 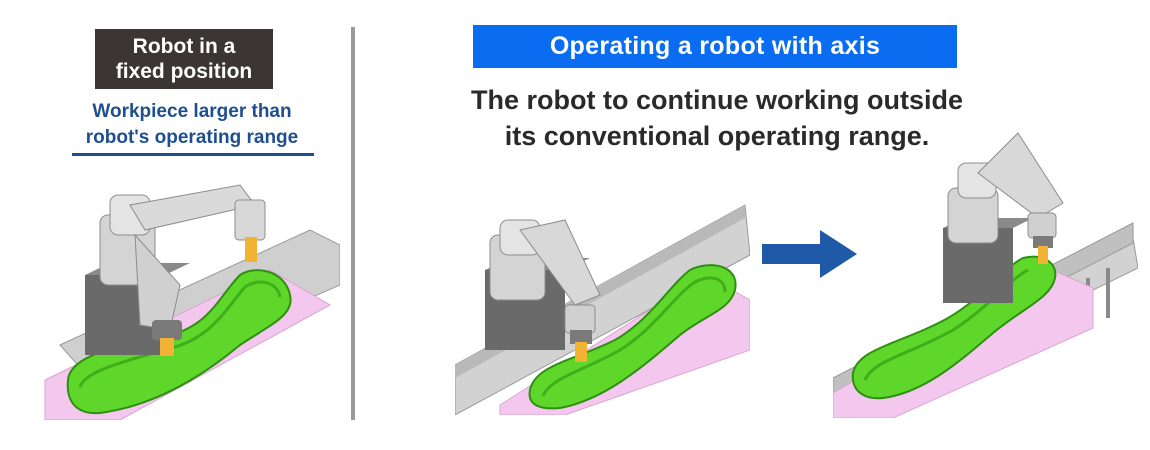 What do you see at coordinates (192, 302) in the screenshot?
I see `fixed-robot-scene` at bounding box center [192, 302].